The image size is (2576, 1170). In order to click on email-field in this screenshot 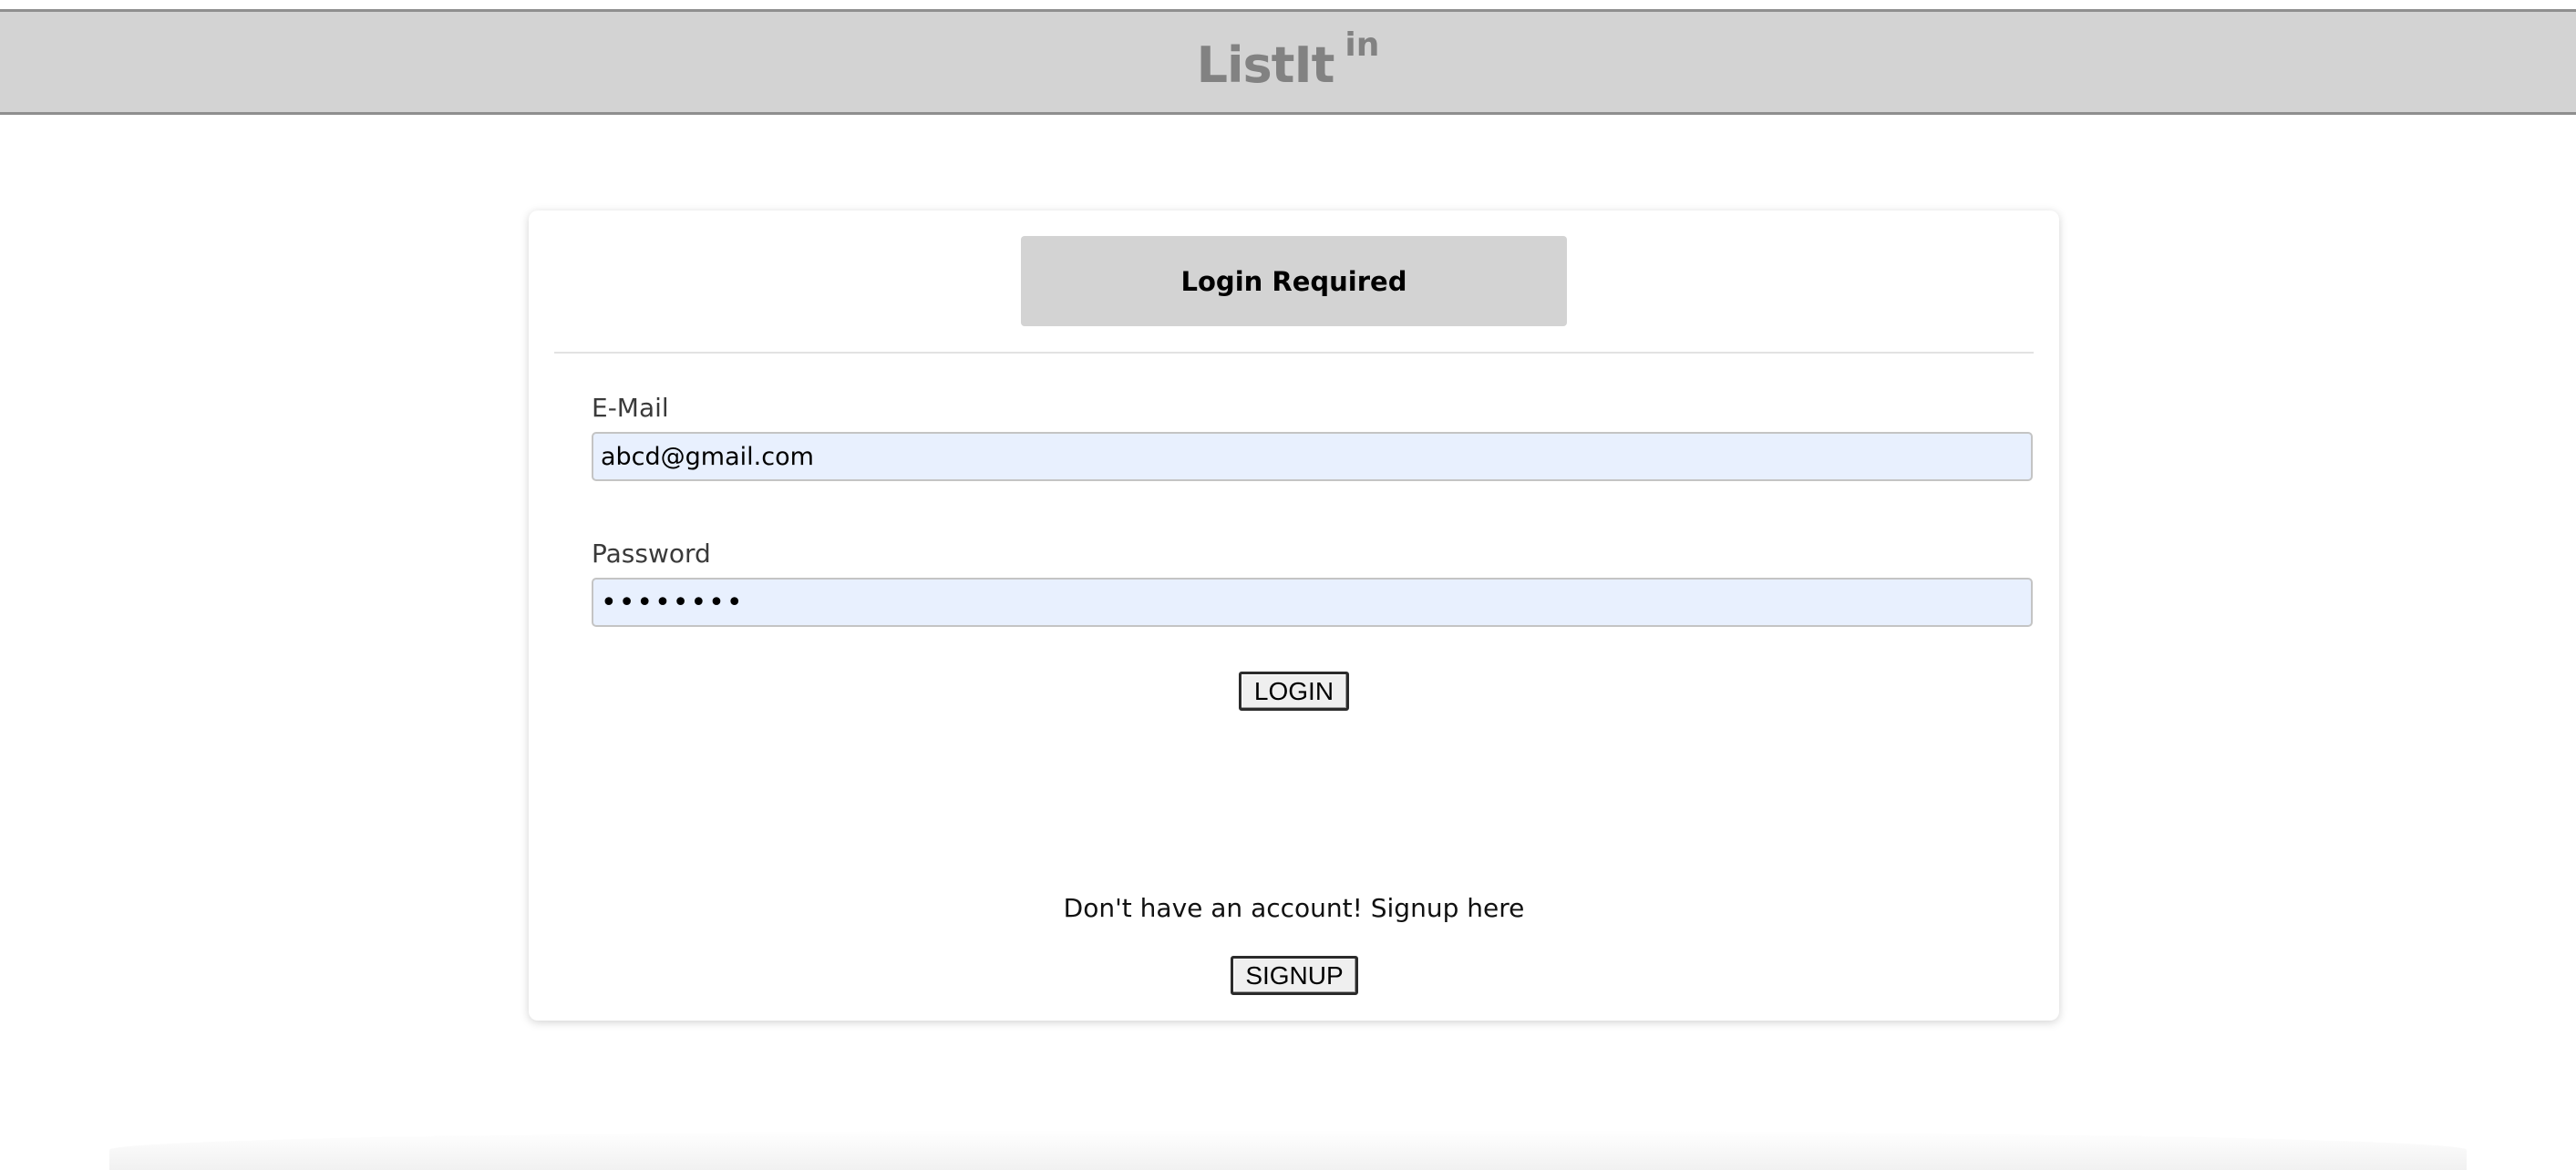, I will do `click(1312, 457)`.